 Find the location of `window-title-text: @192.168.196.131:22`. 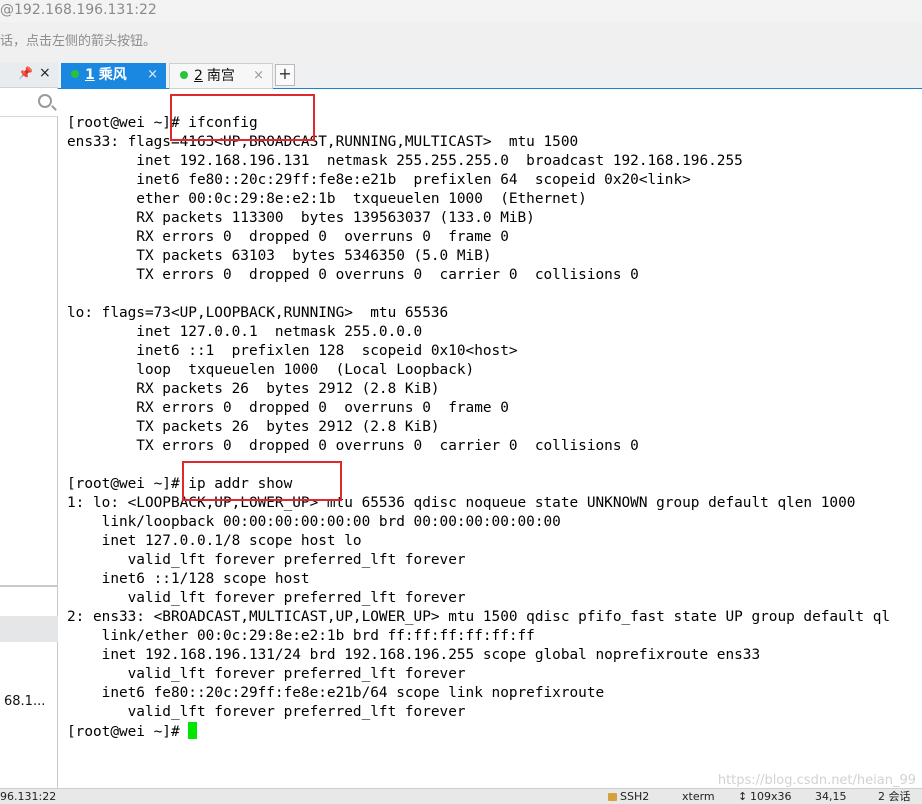

window-title-text: @192.168.196.131:22 is located at coordinates (78, 10).